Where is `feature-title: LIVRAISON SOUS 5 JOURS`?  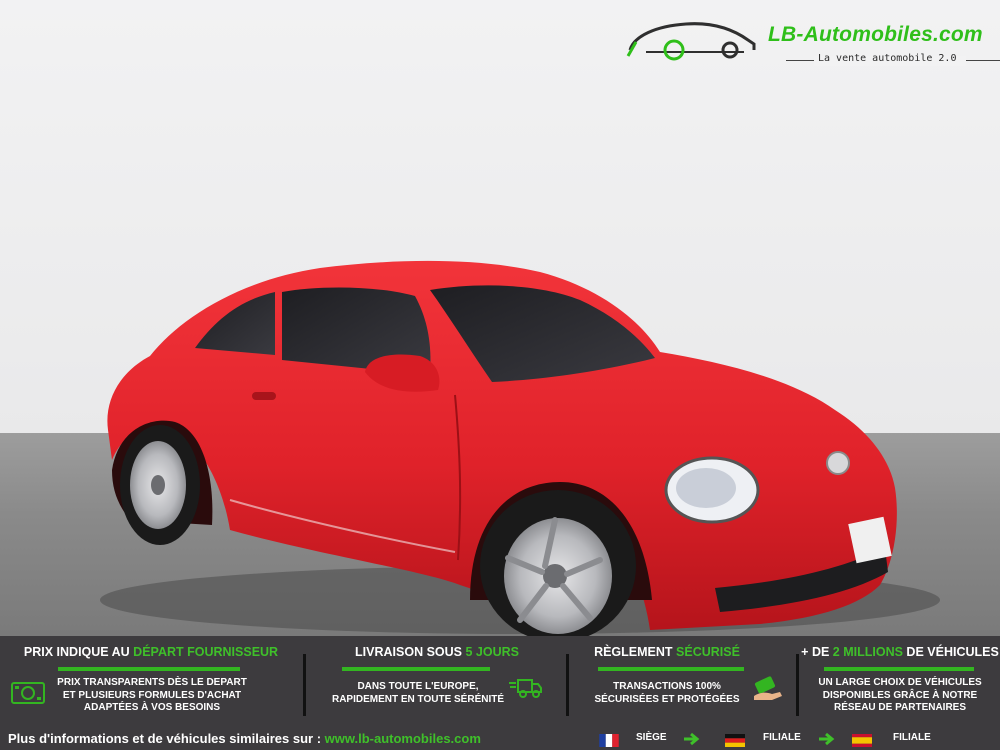
feature-title: LIVRAISON SOUS 5 JOURS is located at coordinates (437, 652).